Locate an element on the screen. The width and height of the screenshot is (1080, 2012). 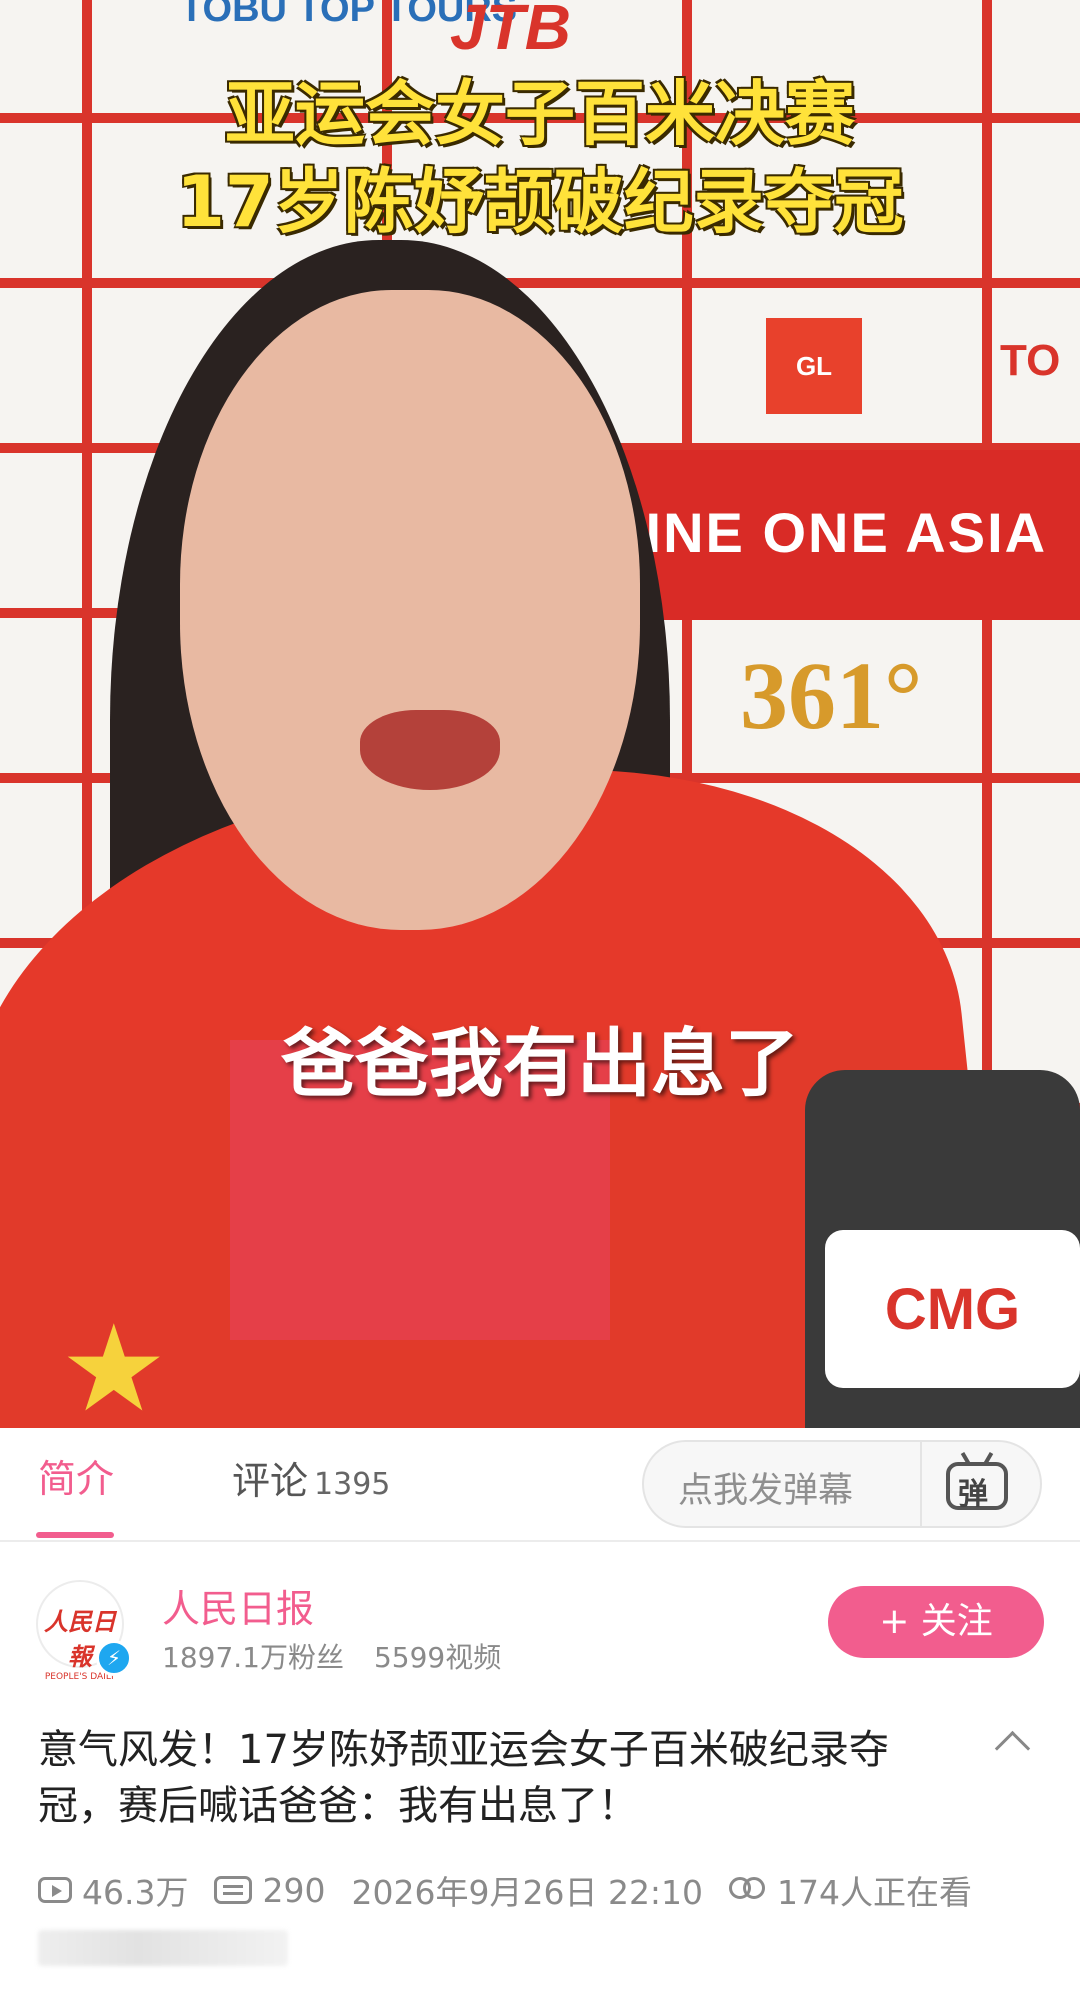
sponsor-to: TO is located at coordinates (1030, 360).